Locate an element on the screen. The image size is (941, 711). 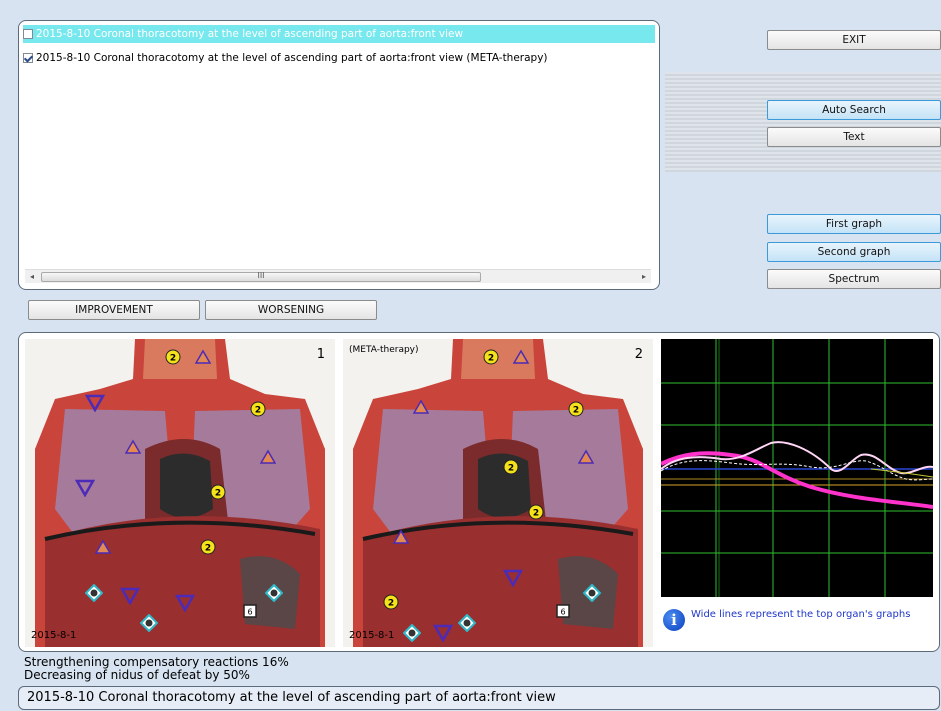
text-button: Text is located at coordinates (854, 137).